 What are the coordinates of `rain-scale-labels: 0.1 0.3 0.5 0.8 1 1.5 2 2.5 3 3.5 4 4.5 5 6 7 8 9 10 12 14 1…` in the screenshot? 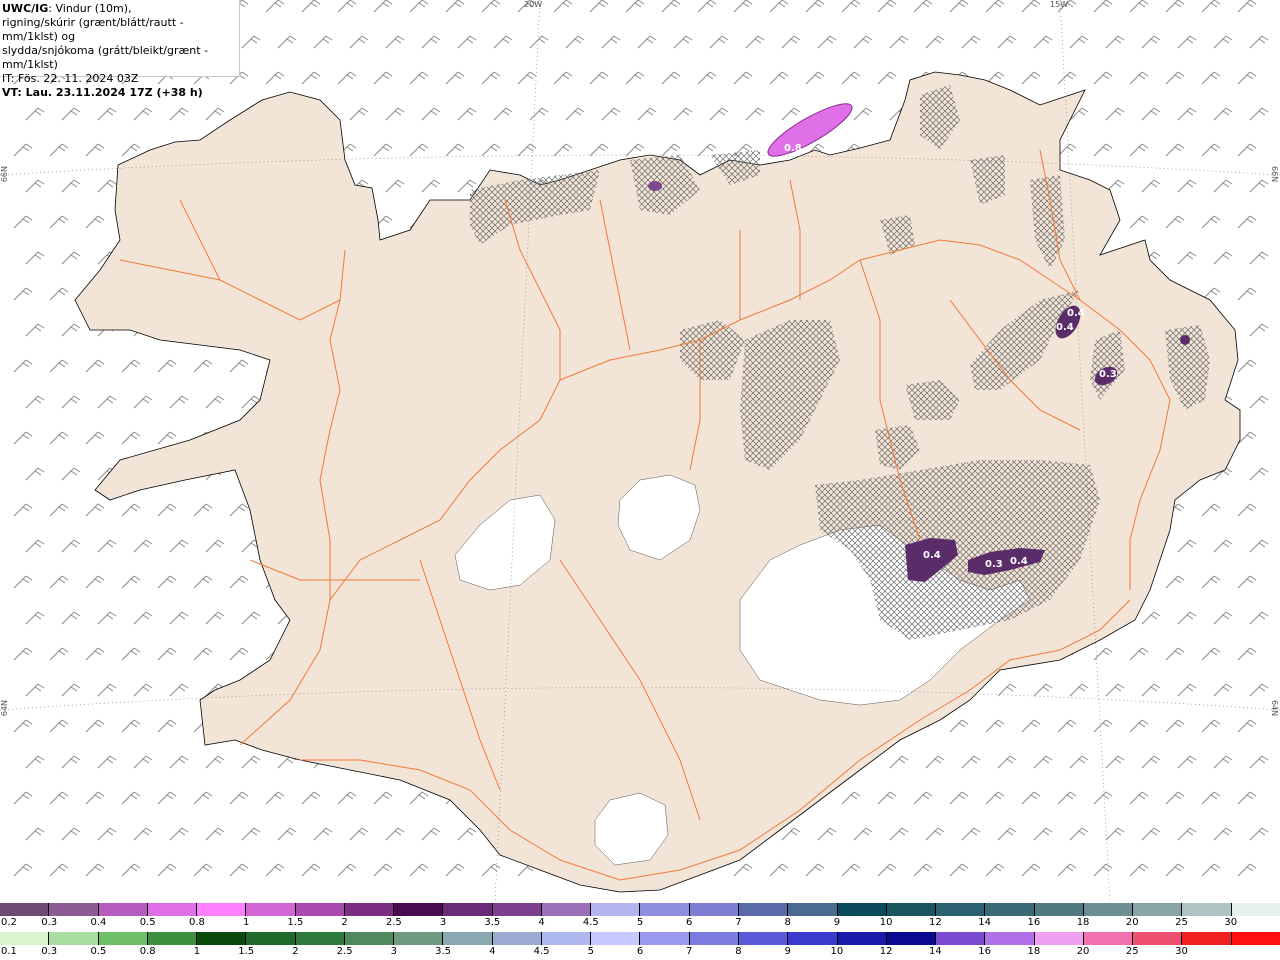 It's located at (640, 953).